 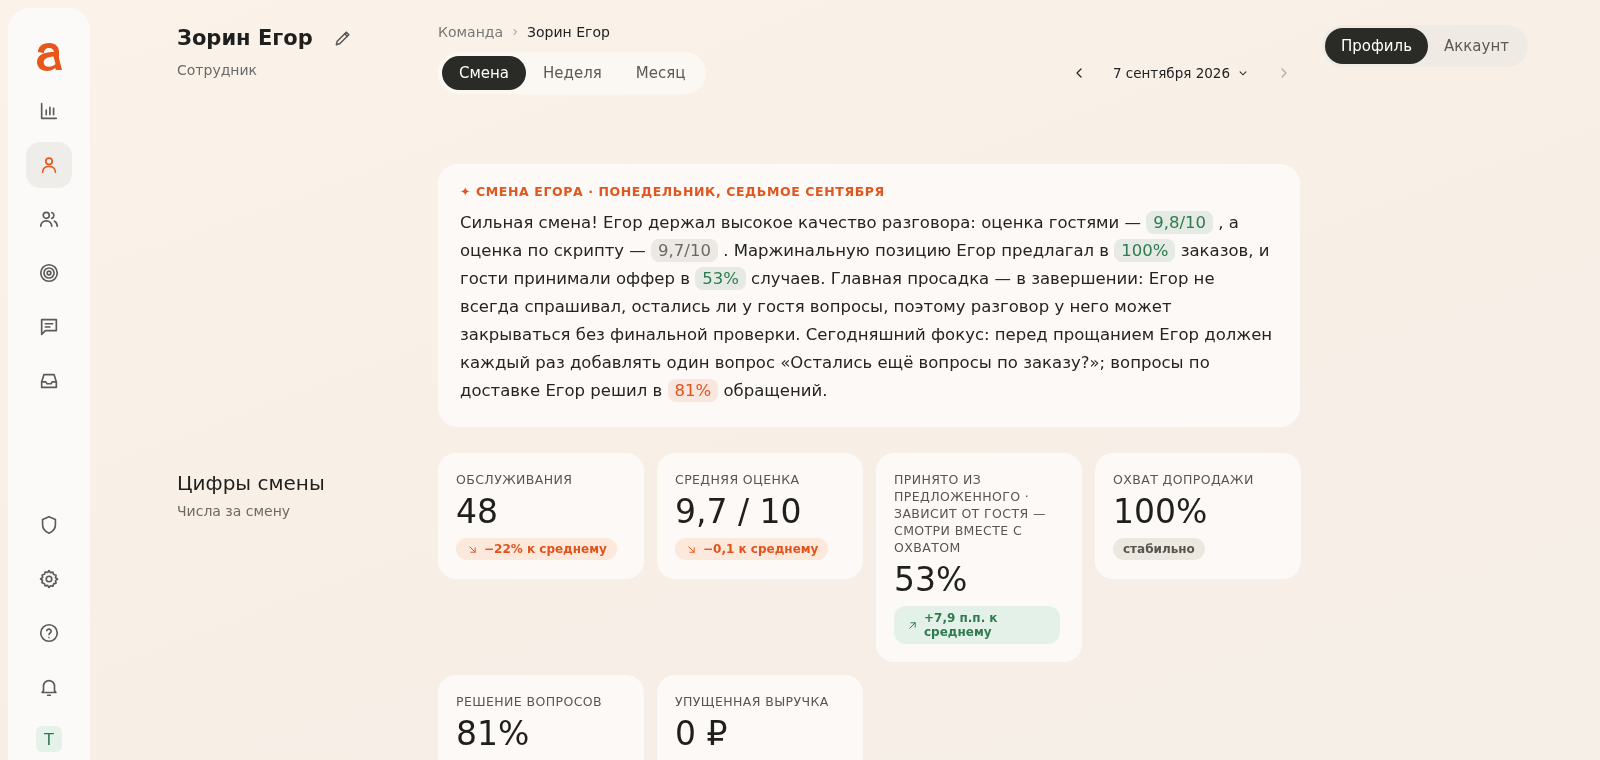 I want to click on pencil-icon, so click(x=343, y=38).